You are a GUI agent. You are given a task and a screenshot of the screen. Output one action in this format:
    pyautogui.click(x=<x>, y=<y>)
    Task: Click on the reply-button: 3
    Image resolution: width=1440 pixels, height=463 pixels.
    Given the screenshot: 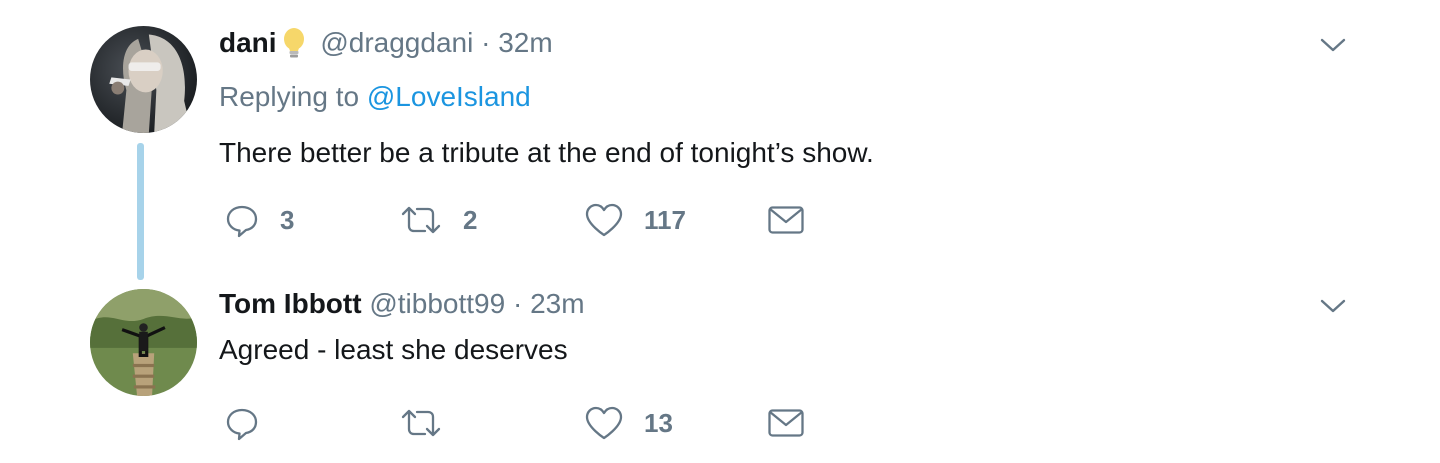 What is the action you would take?
    pyautogui.click(x=259, y=220)
    